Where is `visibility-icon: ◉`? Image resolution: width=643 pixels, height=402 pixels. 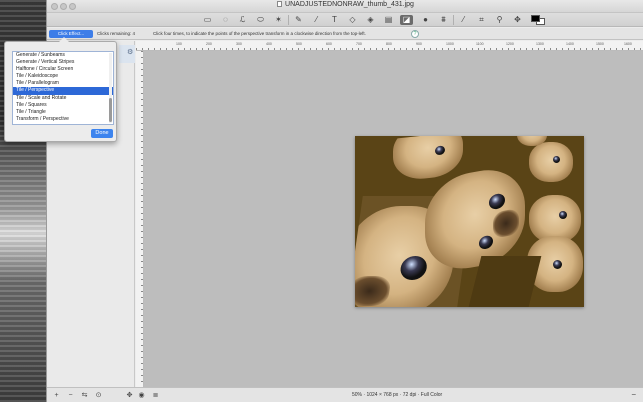
visibility-icon: ◉ is located at coordinates (141, 395).